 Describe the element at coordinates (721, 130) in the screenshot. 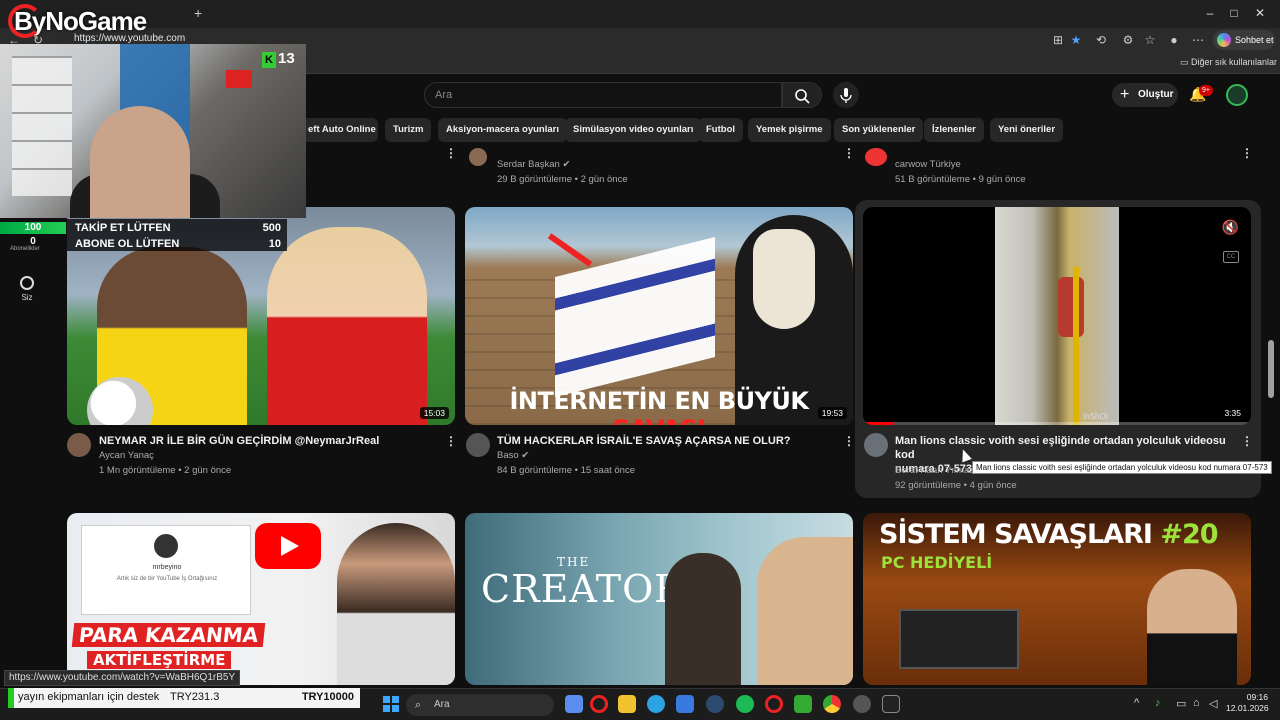

I see `chip: Futbol` at that location.